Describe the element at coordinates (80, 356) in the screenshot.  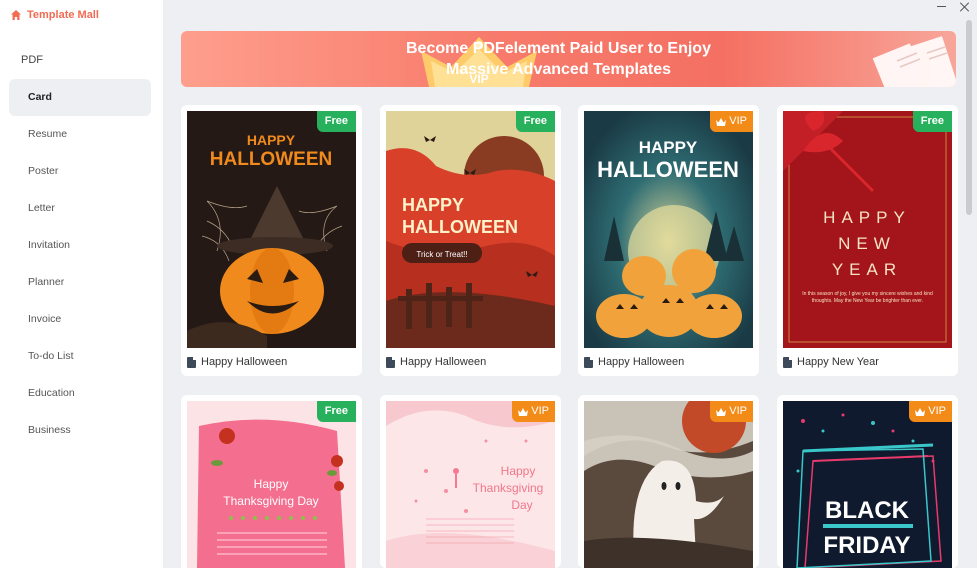
I see `nav-item-todo-list: To-do List` at that location.